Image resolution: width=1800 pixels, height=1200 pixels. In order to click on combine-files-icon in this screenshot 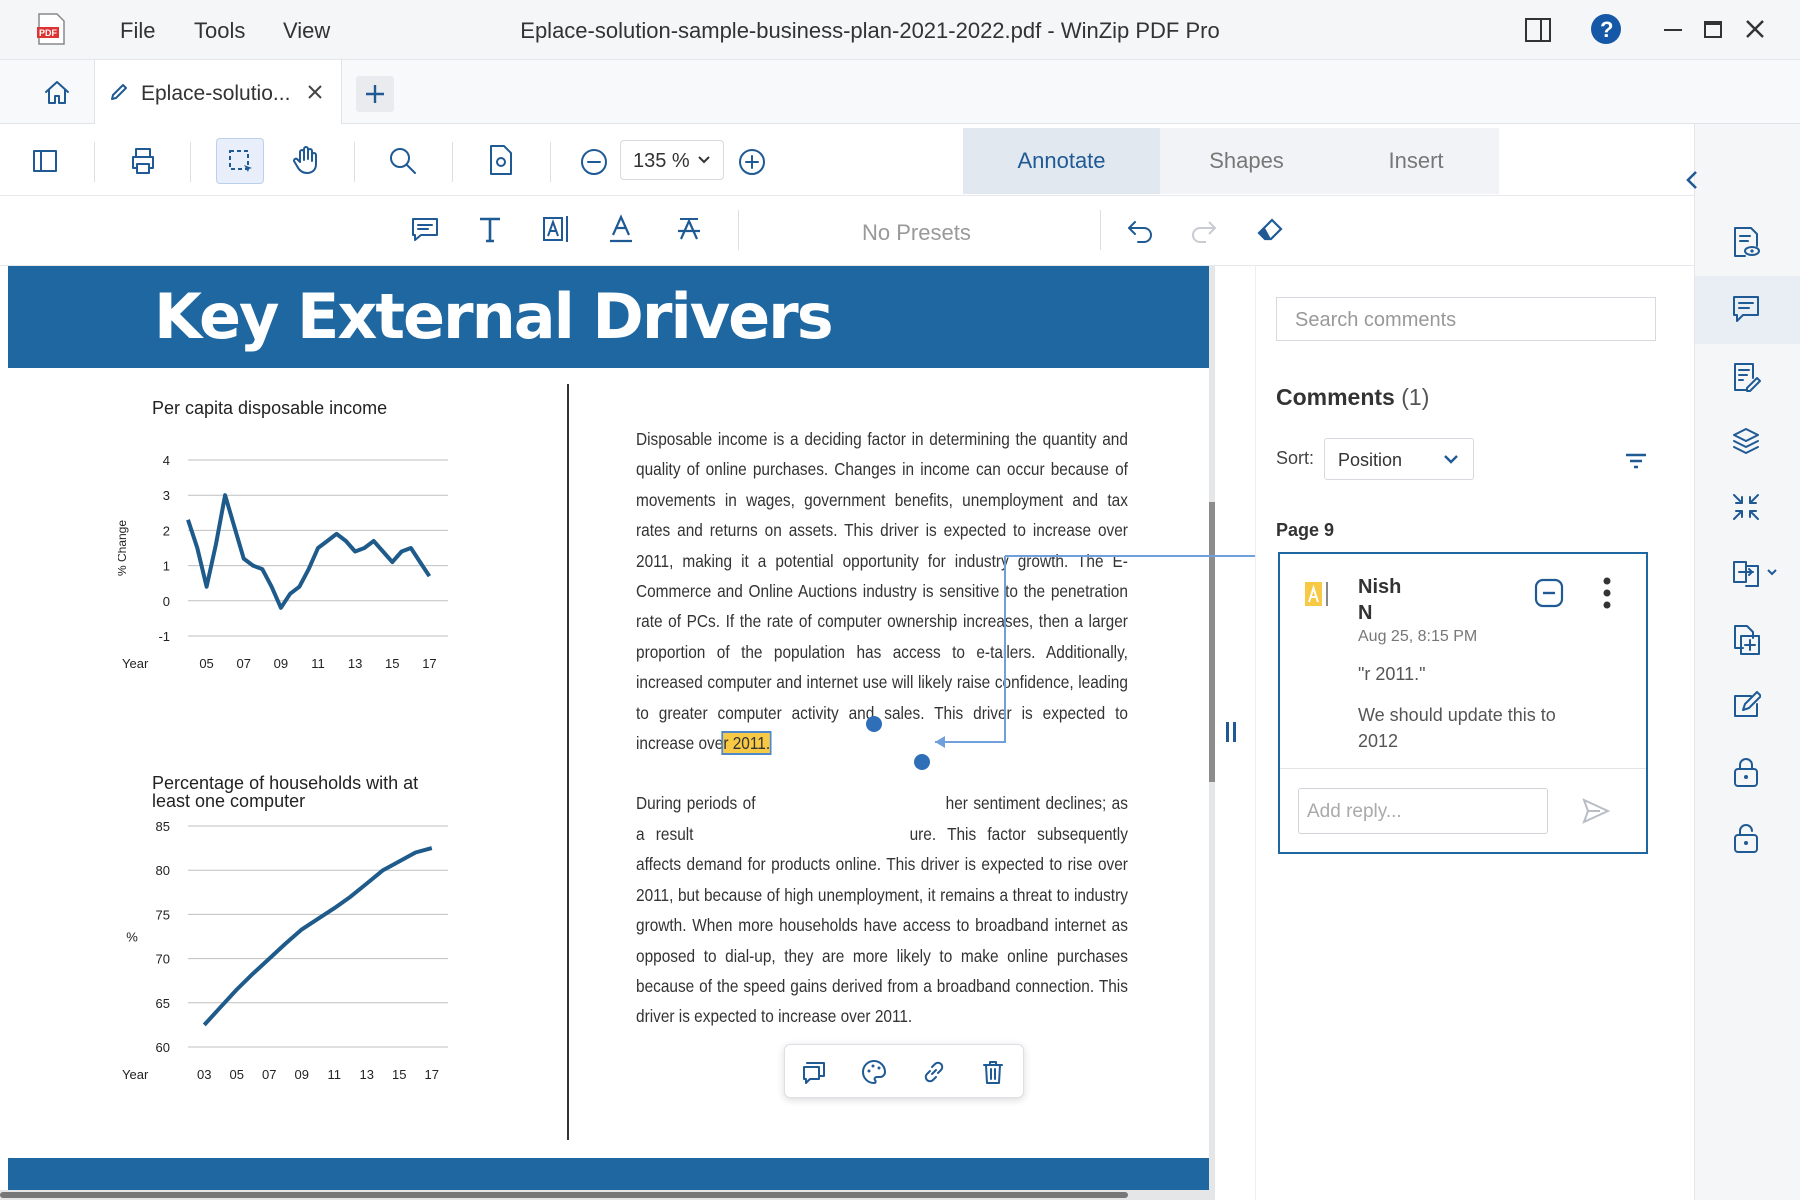, I will do `click(1746, 640)`.